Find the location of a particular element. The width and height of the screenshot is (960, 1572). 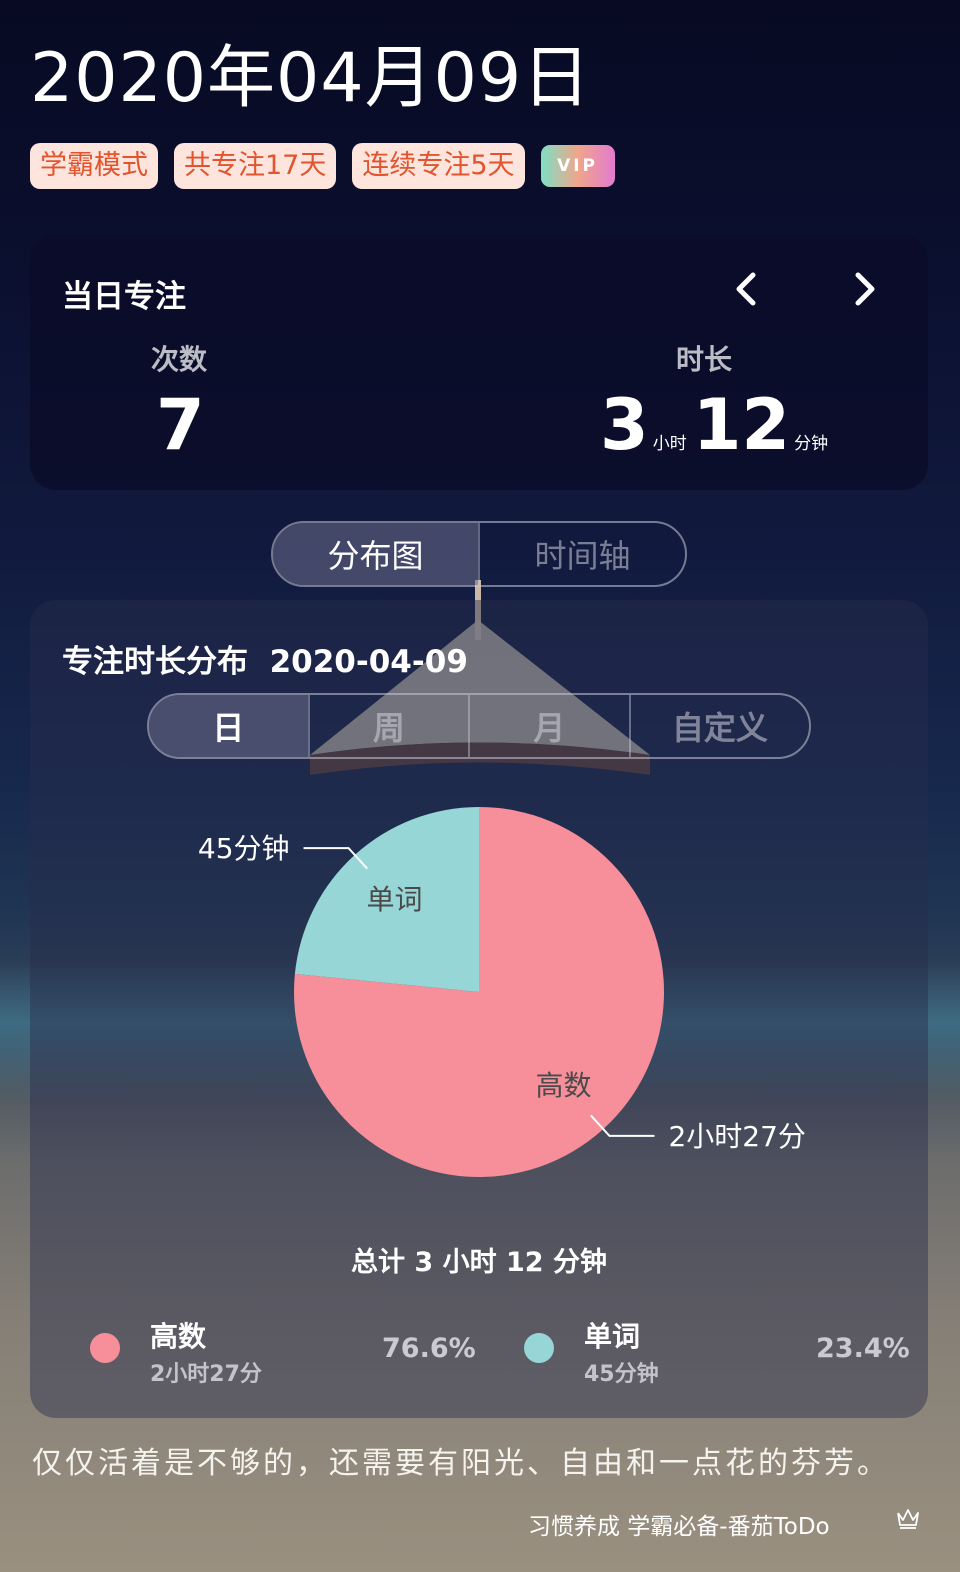

tag-study-mode: 学霸模式 is located at coordinates (94, 166).